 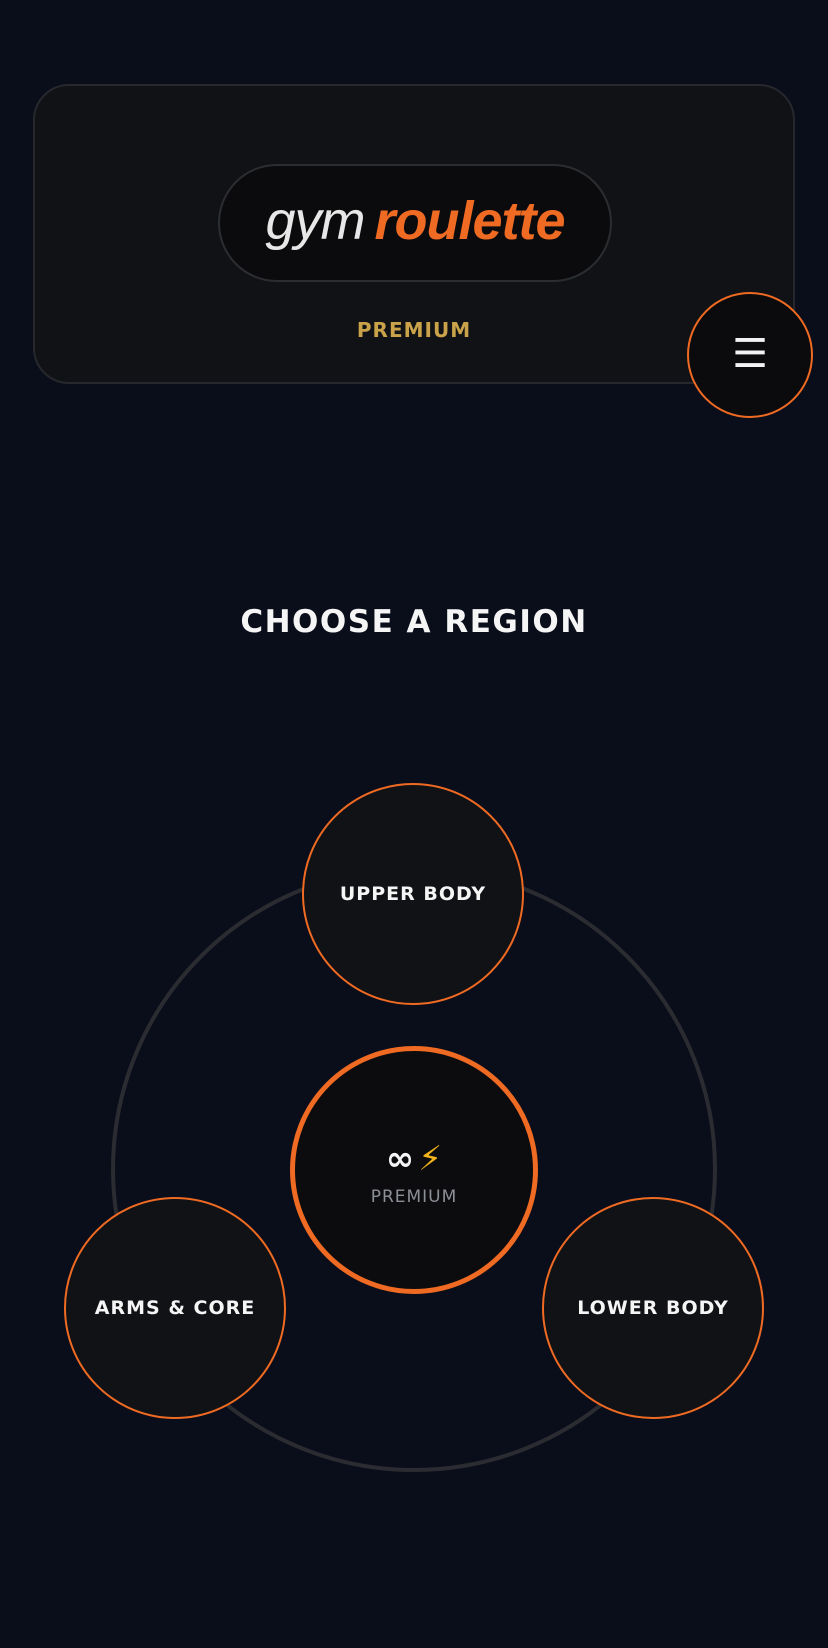 I want to click on region-lower-body-button: LOWER BODY, so click(x=653, y=1308).